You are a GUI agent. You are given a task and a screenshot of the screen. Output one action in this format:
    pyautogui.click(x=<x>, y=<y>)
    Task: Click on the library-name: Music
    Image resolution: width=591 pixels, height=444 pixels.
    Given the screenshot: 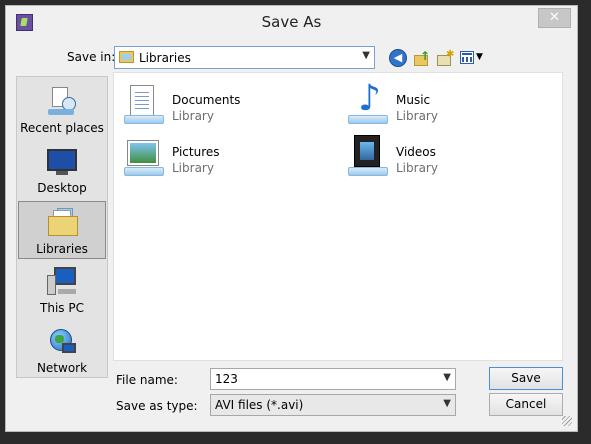 What is the action you would take?
    pyautogui.click(x=413, y=100)
    